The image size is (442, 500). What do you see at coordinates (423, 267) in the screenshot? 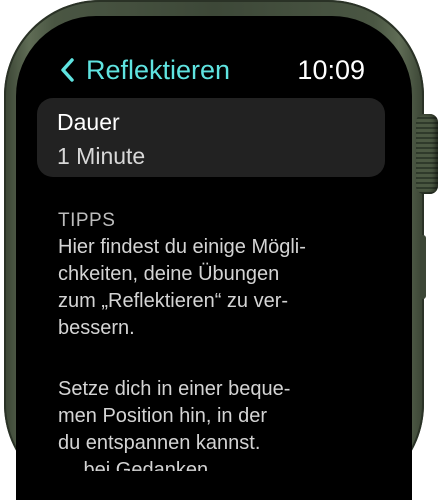
I see `side-button` at bounding box center [423, 267].